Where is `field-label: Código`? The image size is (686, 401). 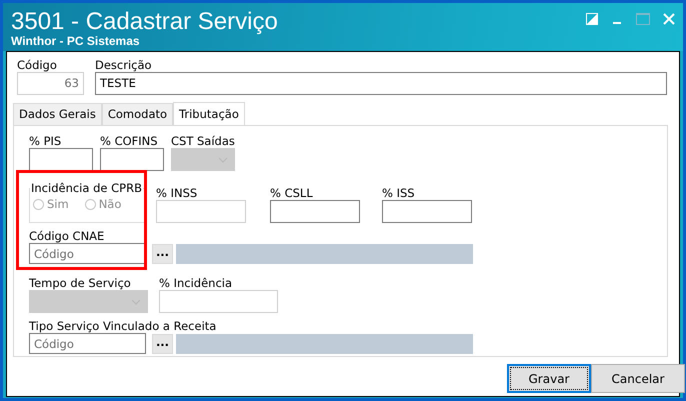
field-label: Código is located at coordinates (37, 65).